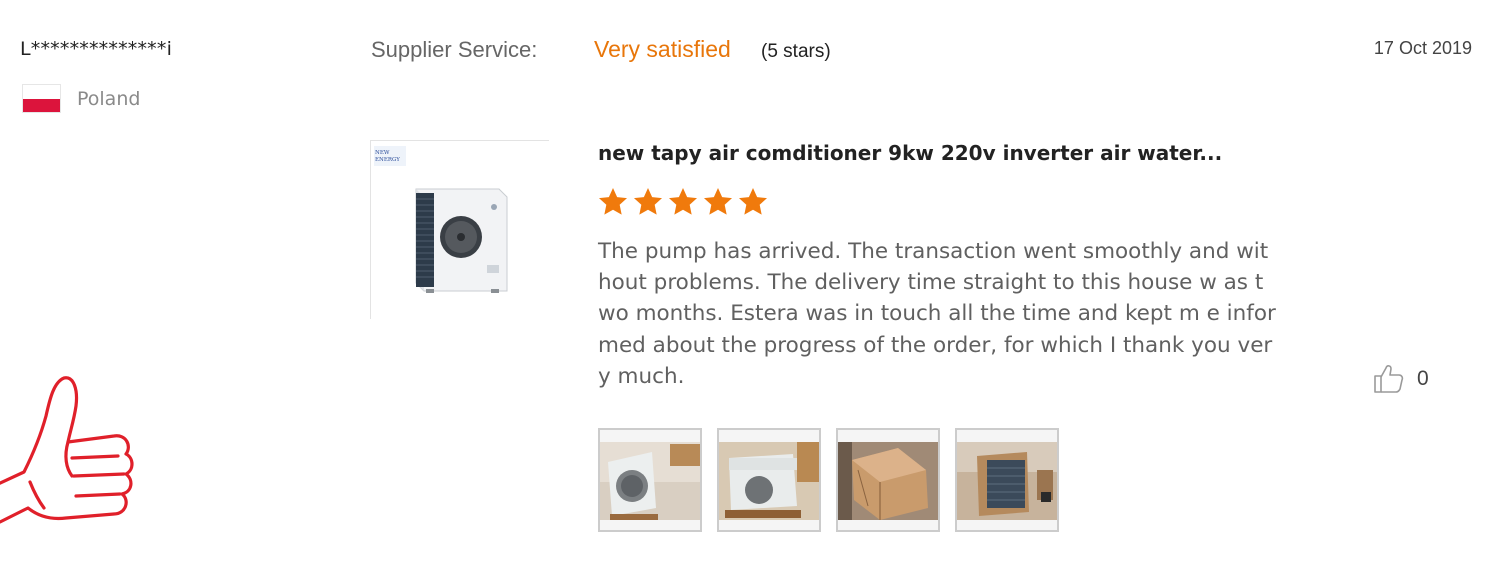  Describe the element at coordinates (454, 49) in the screenshot. I see `supplier-service-label: Supplier Service:` at that location.